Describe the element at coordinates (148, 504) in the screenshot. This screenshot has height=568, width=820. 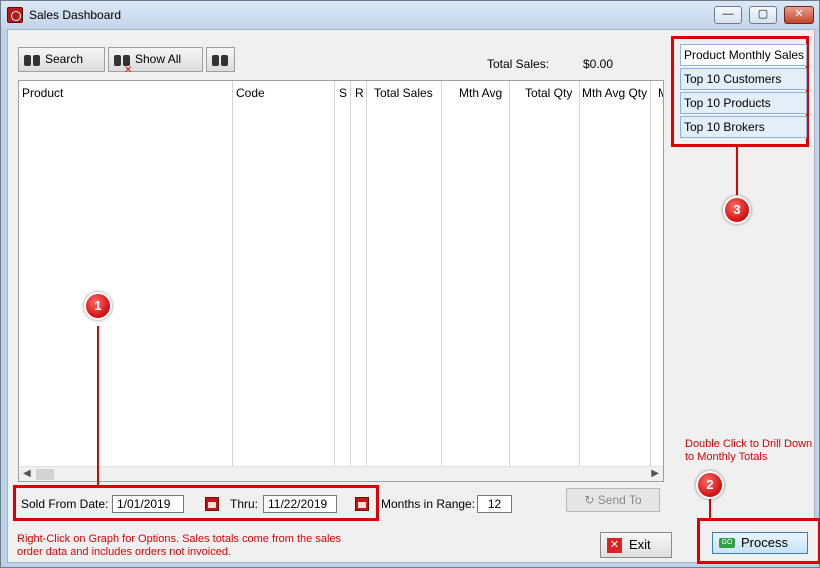
I see `sold-from-date-field` at that location.